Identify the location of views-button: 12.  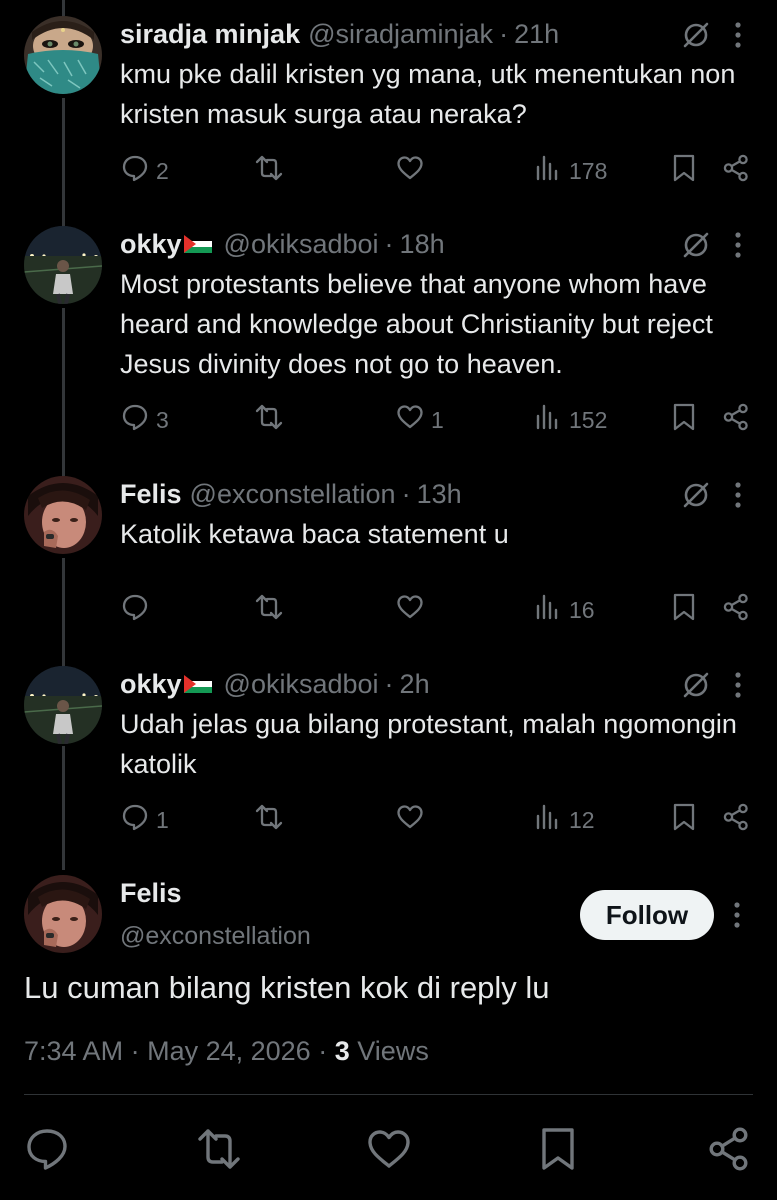
(564, 820).